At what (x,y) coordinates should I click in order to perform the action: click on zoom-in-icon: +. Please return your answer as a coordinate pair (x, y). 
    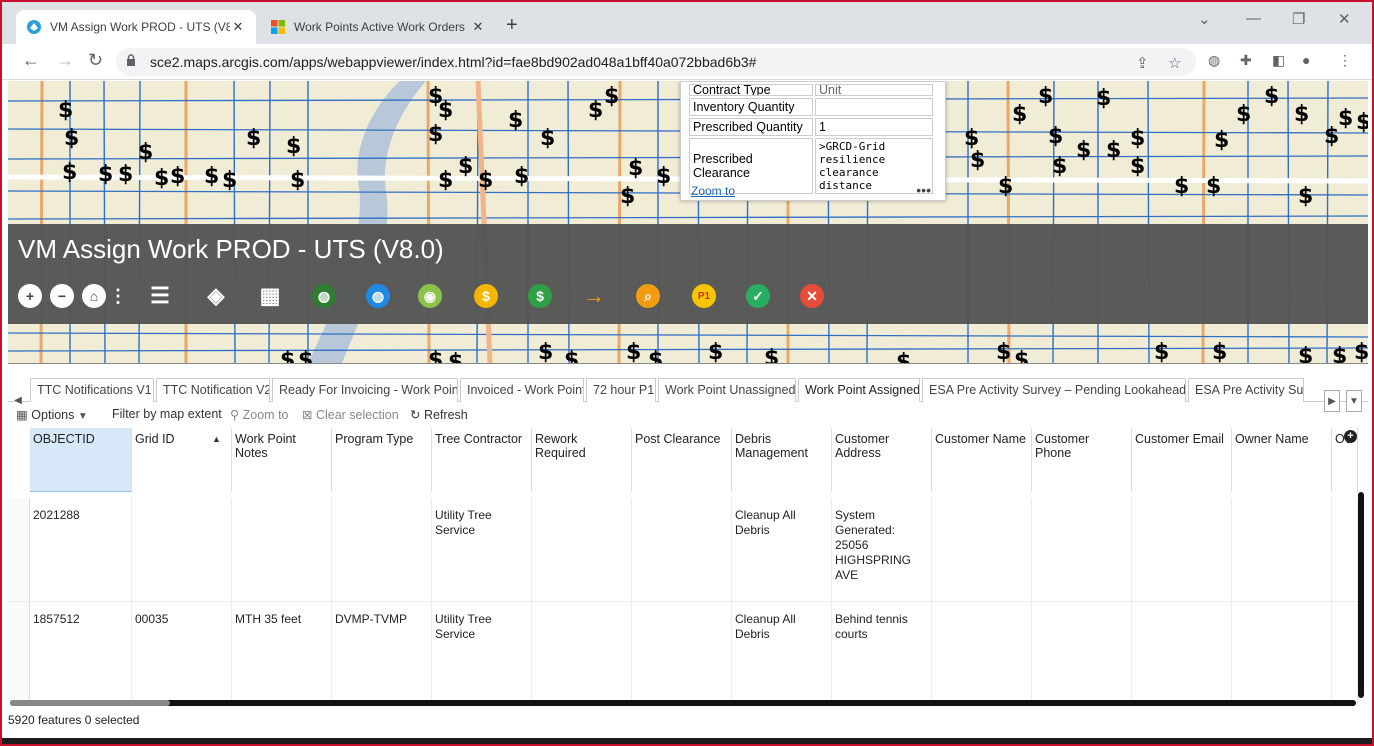
    Looking at the image, I should click on (30, 296).